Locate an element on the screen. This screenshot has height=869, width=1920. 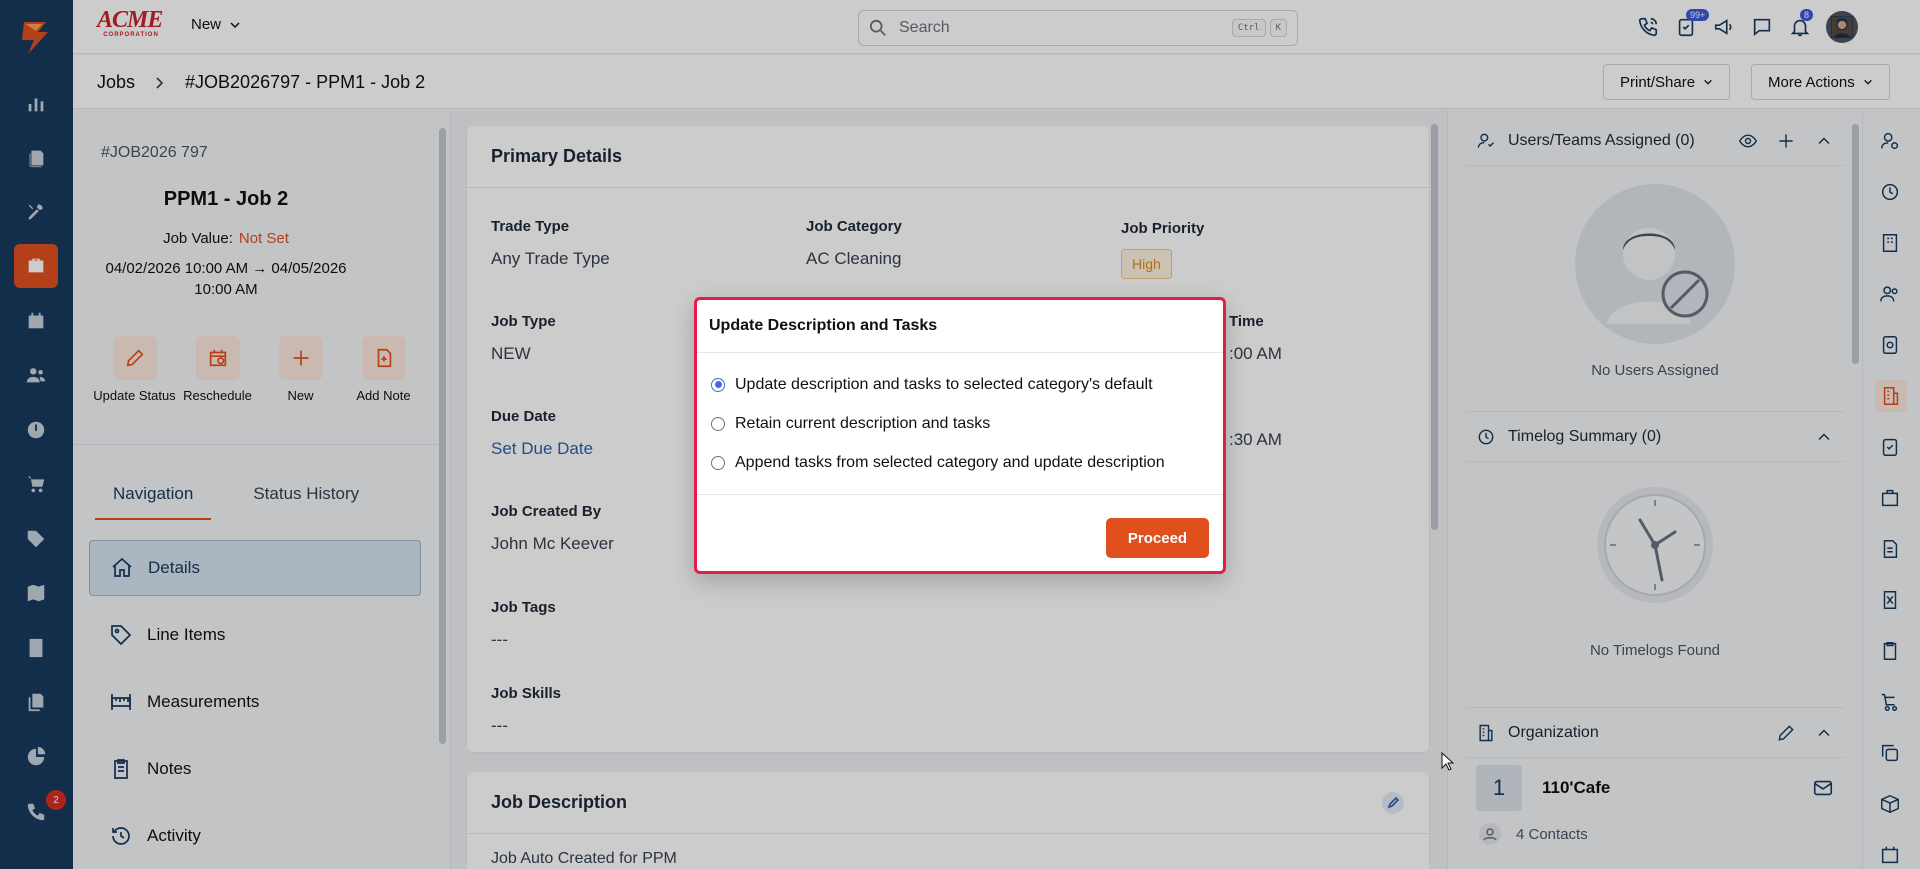
option-label: Retain current description and tasks is located at coordinates (863, 423).